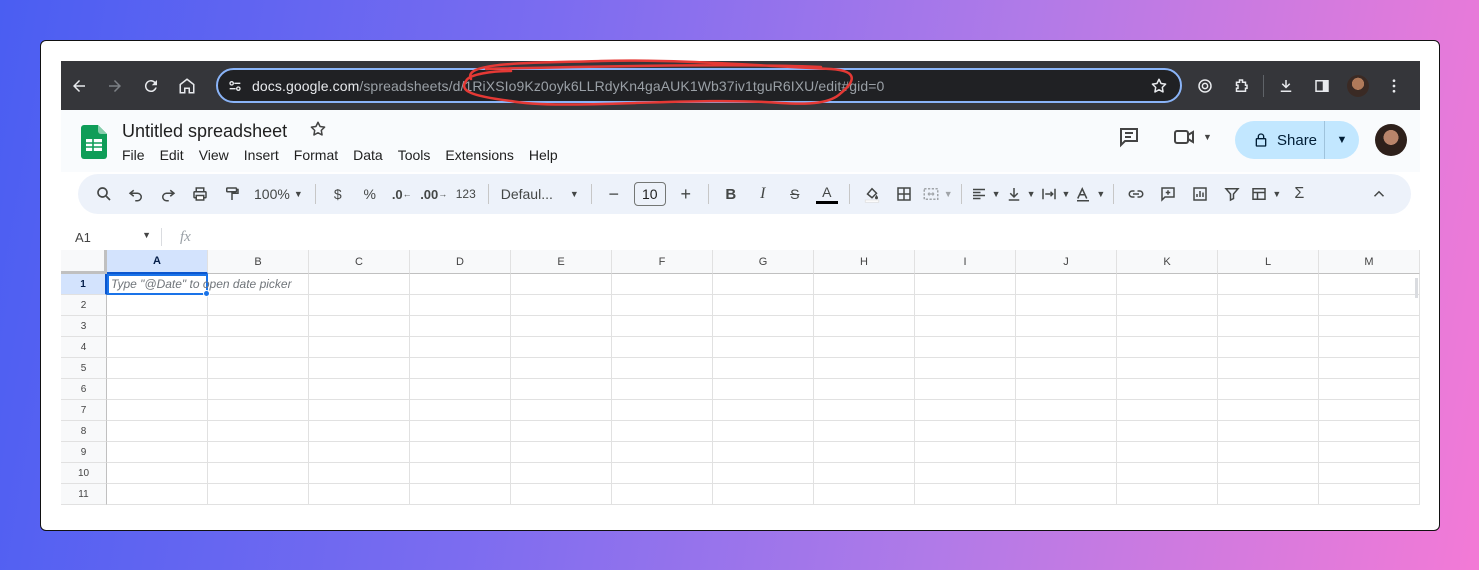 The width and height of the screenshot is (1479, 570). What do you see at coordinates (84, 389) in the screenshot?
I see `row-header-6: 6` at bounding box center [84, 389].